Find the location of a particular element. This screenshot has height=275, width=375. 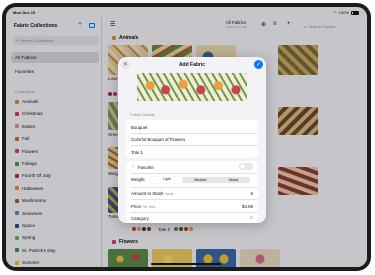

sheet-title: Add Fabric is located at coordinates (192, 65).